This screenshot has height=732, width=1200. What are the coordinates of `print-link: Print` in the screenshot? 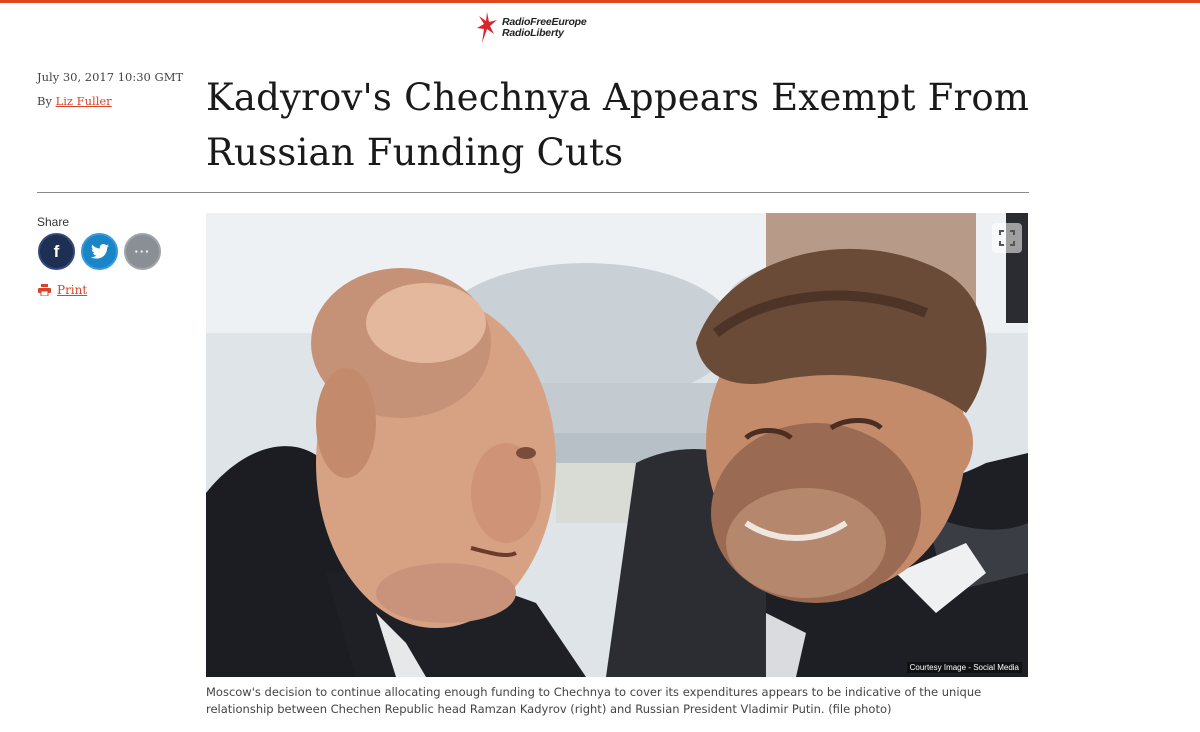 It's located at (62, 290).